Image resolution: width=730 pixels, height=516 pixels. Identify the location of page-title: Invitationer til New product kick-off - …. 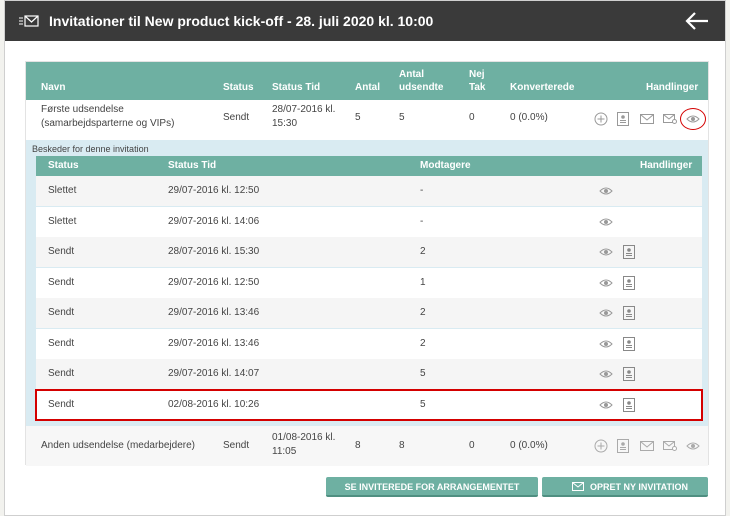
(241, 21).